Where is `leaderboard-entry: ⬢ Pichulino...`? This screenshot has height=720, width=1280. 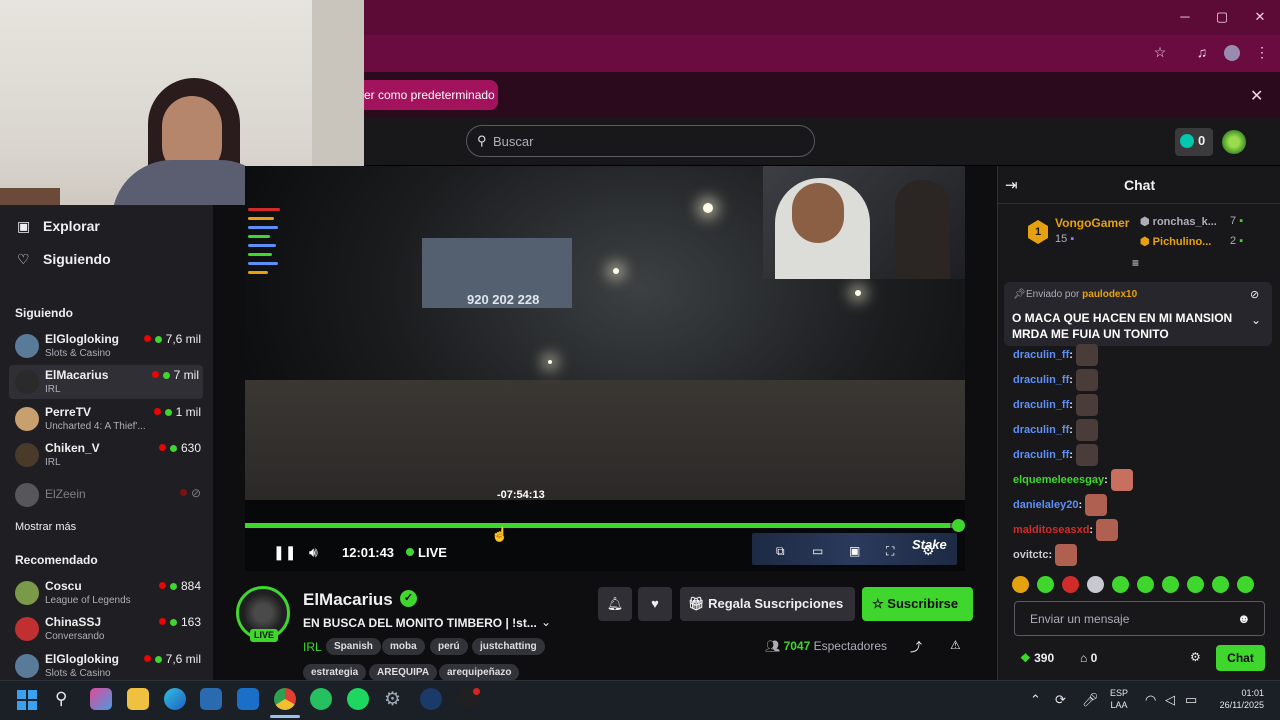 leaderboard-entry: ⬢ Pichulino... is located at coordinates (1175, 241).